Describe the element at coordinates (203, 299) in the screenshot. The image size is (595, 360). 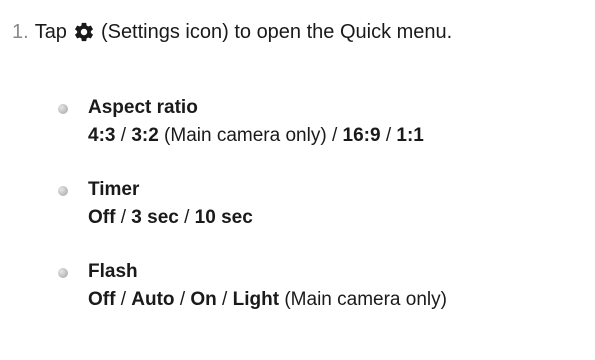
I see `option-value: On` at that location.